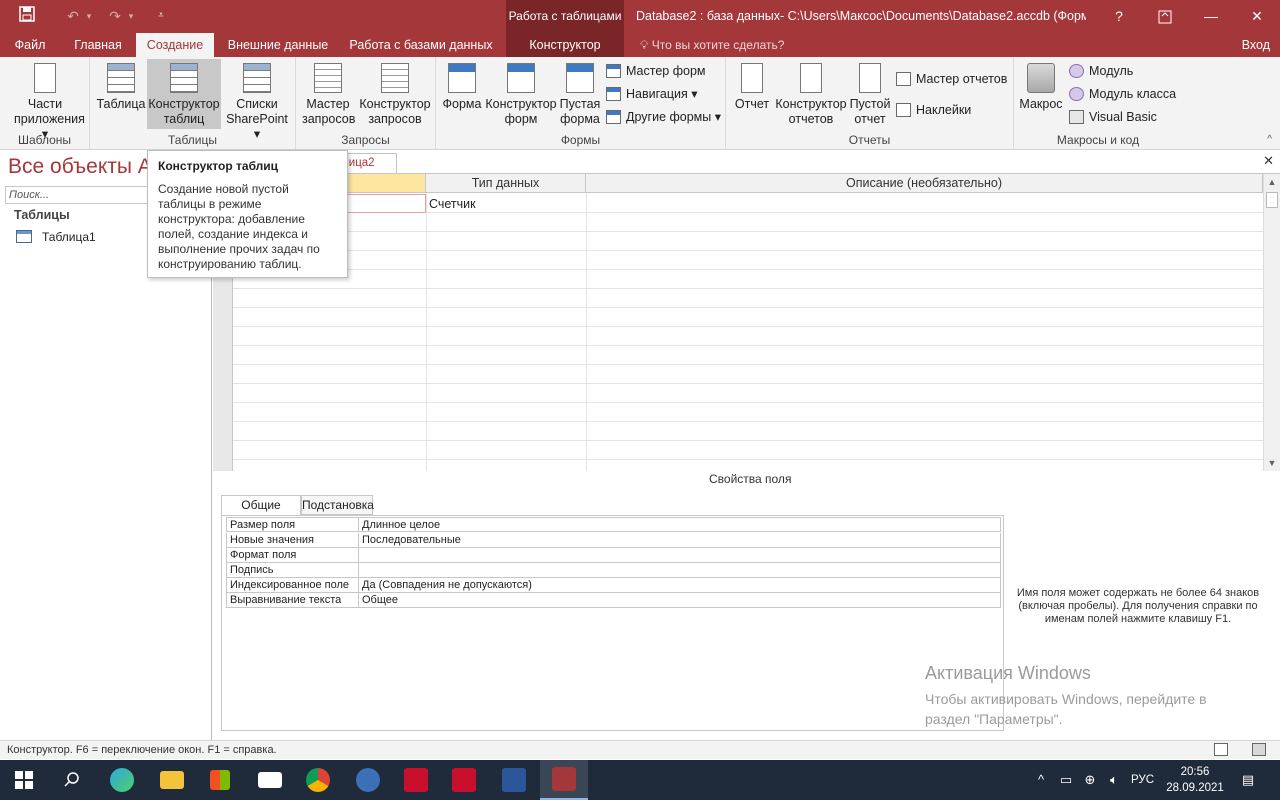 This screenshot has width=1280, height=800. I want to click on notifications-icon: ▤, so click(1248, 780).